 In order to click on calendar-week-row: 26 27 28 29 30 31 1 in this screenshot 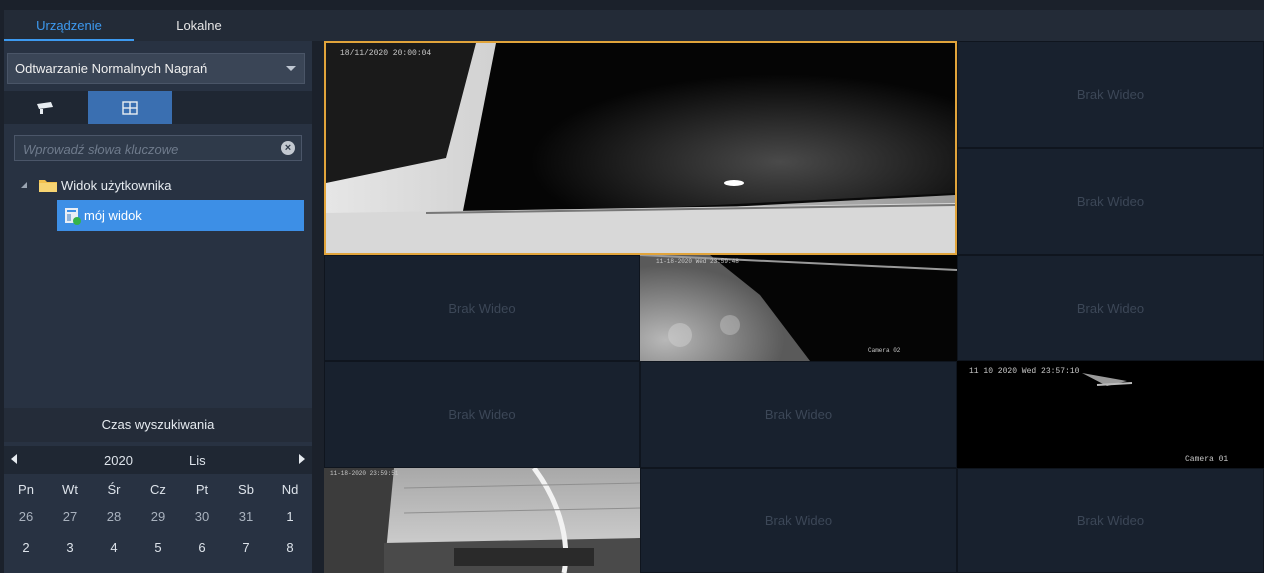, I will do `click(158, 517)`.